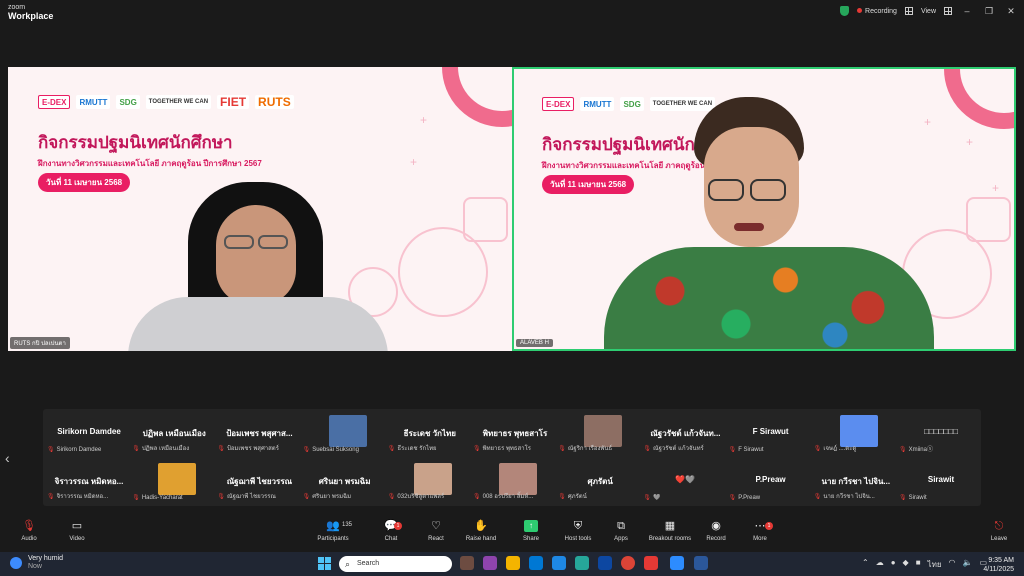 The image size is (1024, 576). I want to click on video-camera-icon: ▭, so click(77, 526).